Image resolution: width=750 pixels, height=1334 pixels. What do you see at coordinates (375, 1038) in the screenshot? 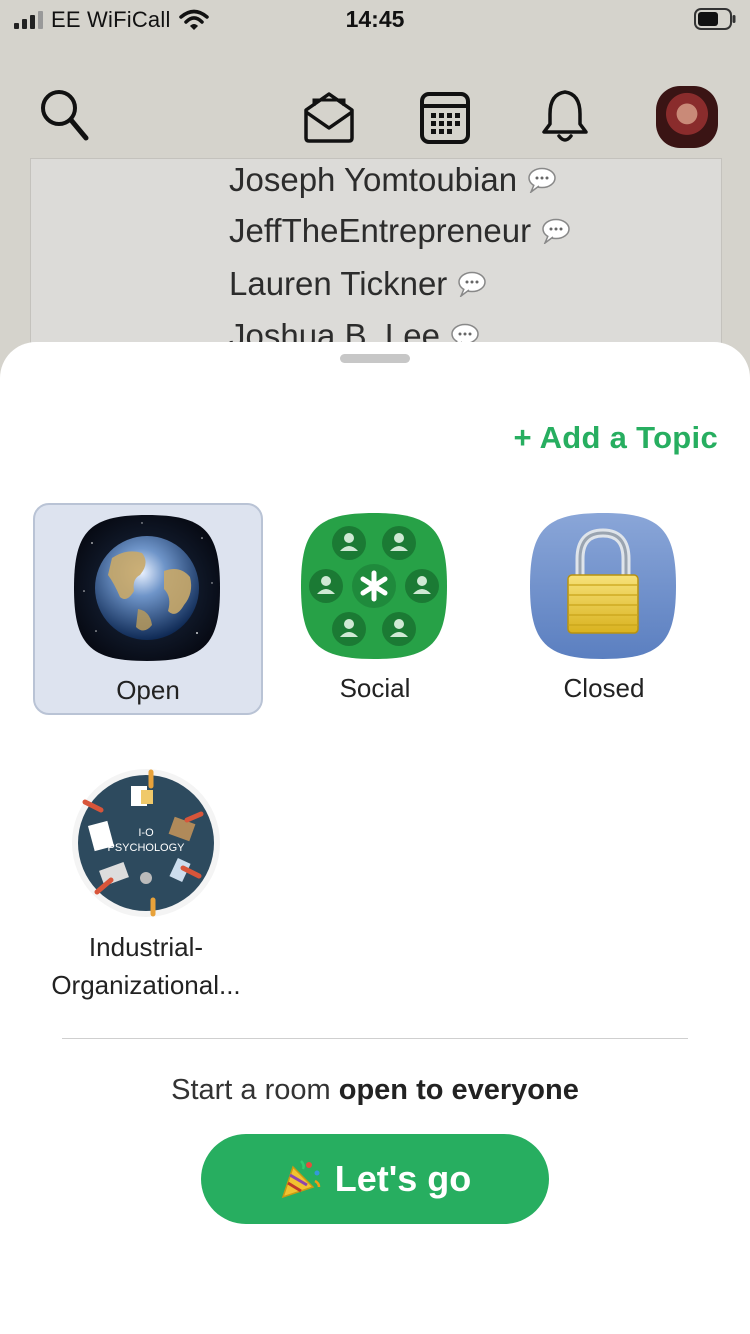
I see `divider` at bounding box center [375, 1038].